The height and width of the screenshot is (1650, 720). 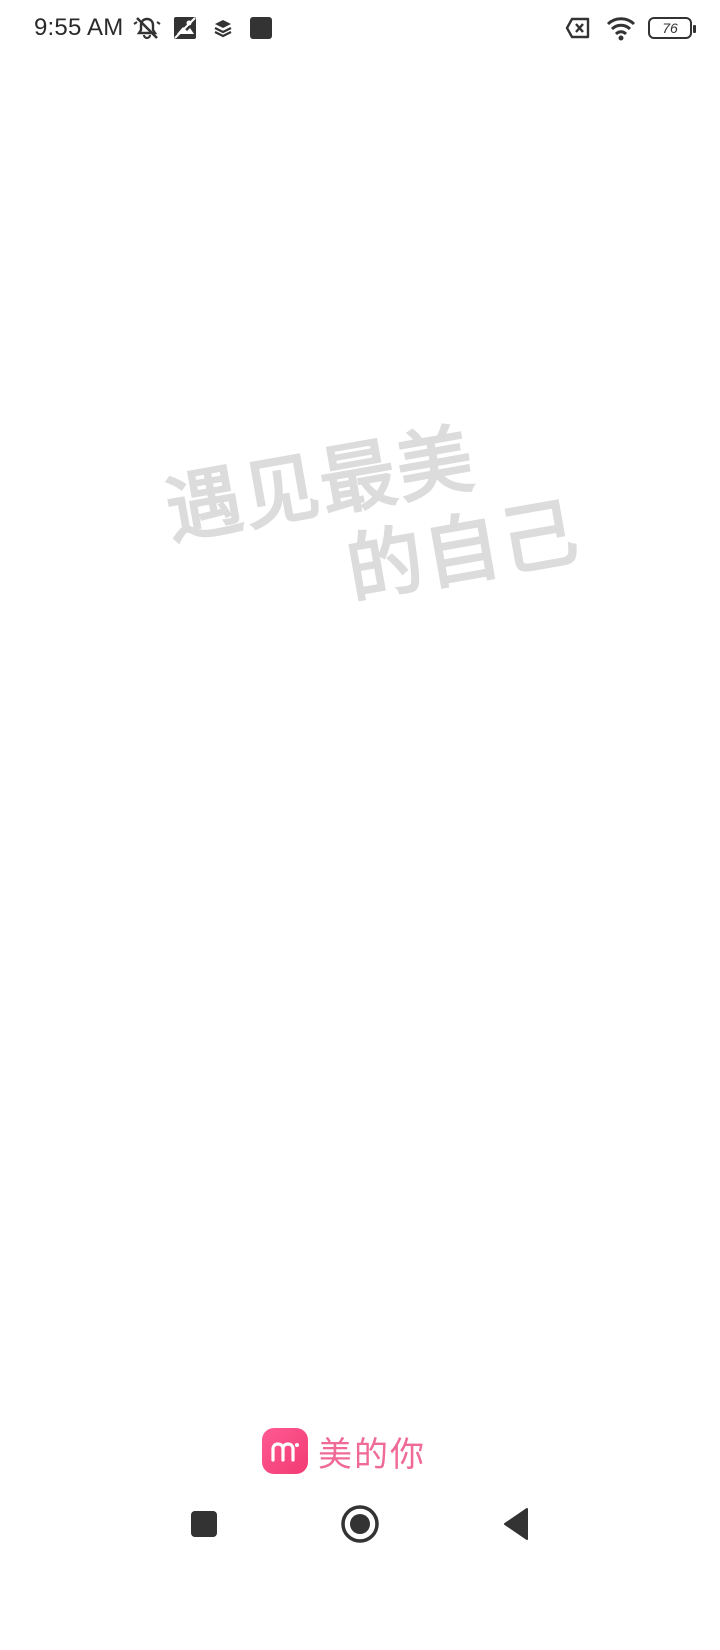 I want to click on status-time: 9:55 AM, so click(x=79, y=27).